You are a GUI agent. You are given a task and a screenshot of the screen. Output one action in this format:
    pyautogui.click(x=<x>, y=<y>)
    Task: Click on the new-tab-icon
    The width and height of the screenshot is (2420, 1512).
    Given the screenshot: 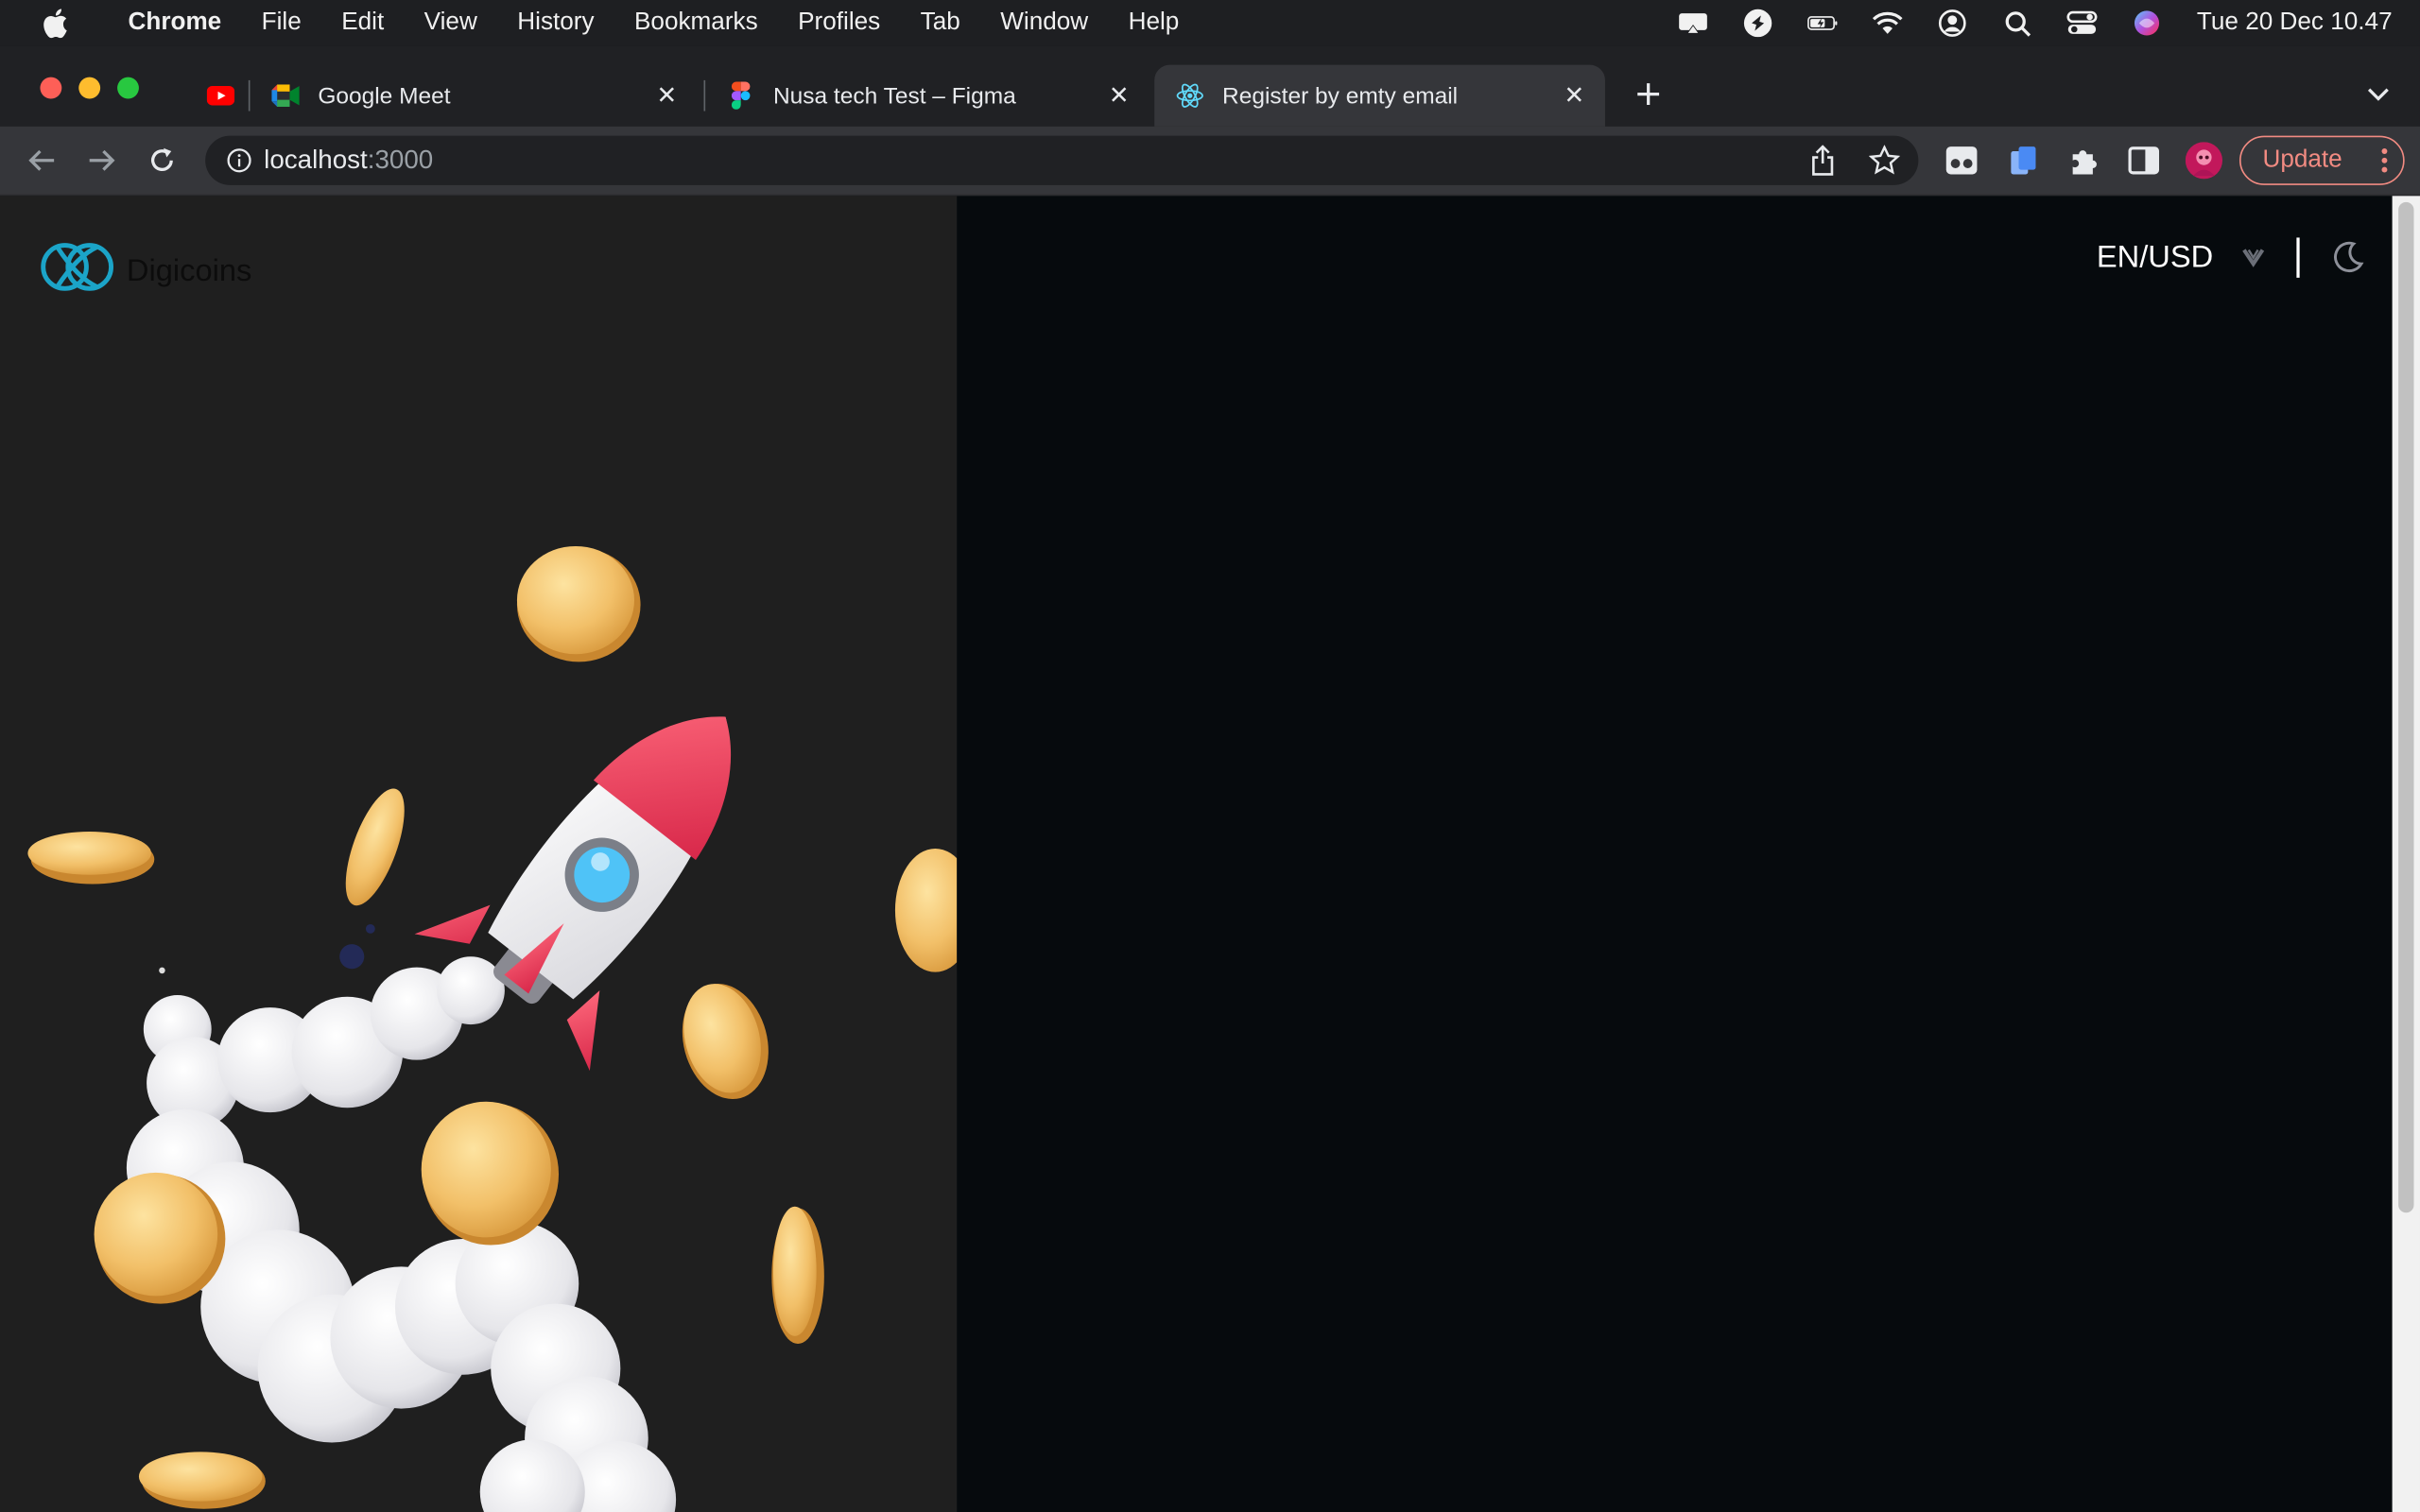 What is the action you would take?
    pyautogui.click(x=1649, y=94)
    